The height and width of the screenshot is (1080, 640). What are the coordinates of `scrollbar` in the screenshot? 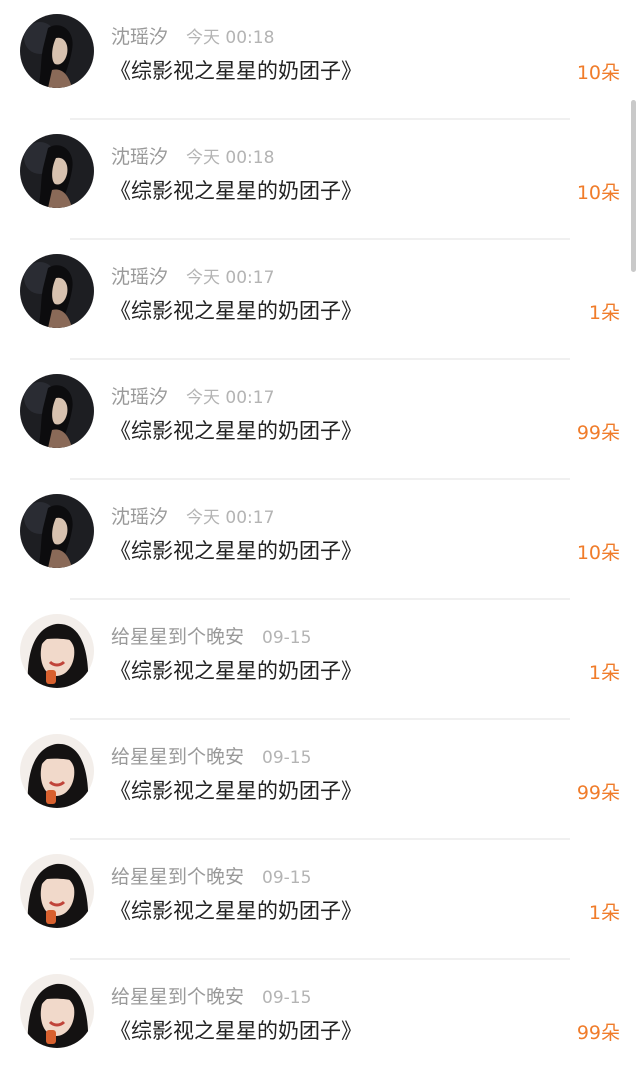 It's located at (633, 186).